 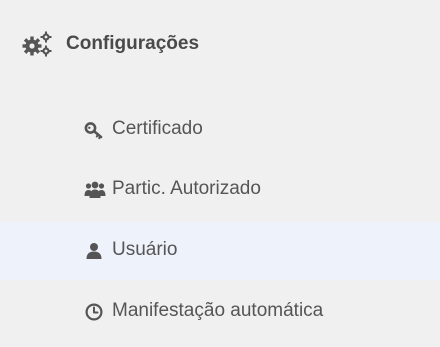 I want to click on settings-title: Configurações, so click(x=133, y=43).